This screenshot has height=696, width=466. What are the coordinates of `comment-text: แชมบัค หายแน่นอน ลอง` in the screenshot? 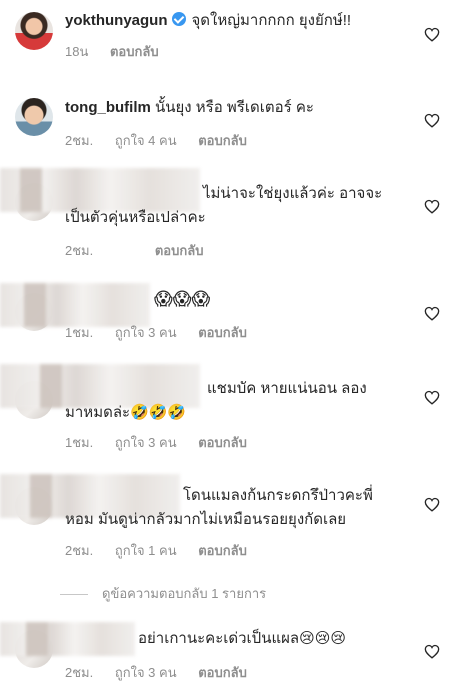 It's located at (287, 388).